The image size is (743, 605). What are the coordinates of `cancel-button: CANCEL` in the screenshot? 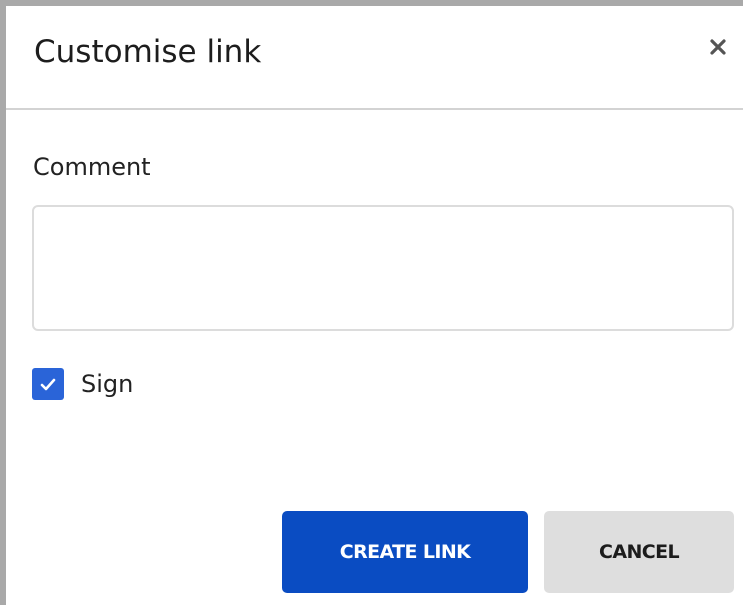 It's located at (639, 552).